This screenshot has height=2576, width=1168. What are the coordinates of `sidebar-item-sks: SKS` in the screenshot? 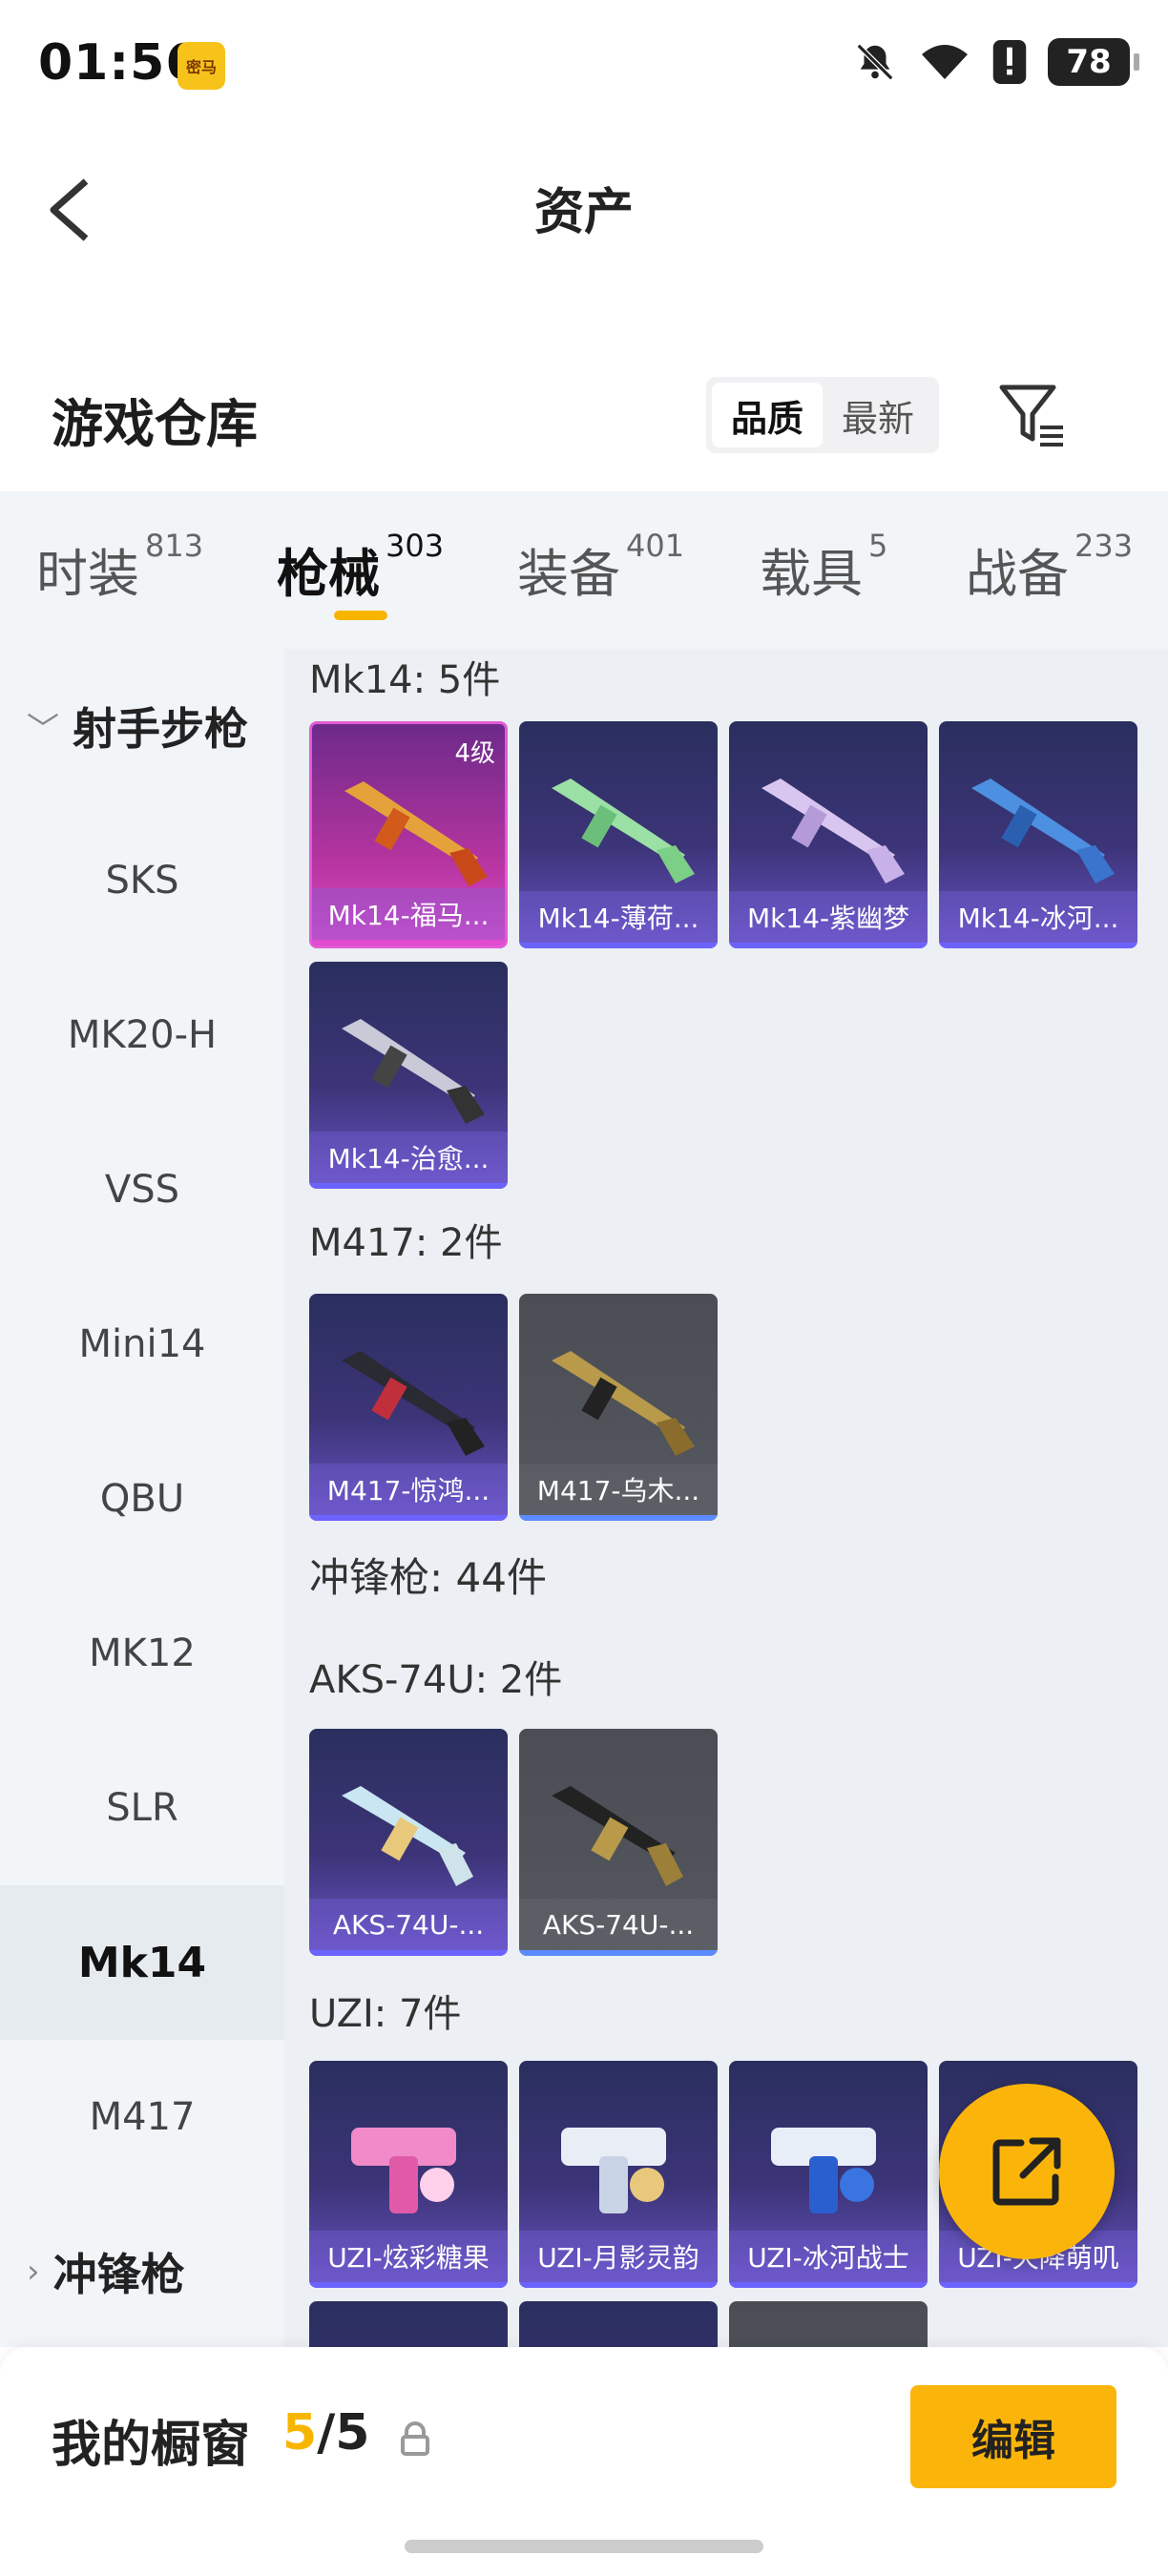 It's located at (142, 880).